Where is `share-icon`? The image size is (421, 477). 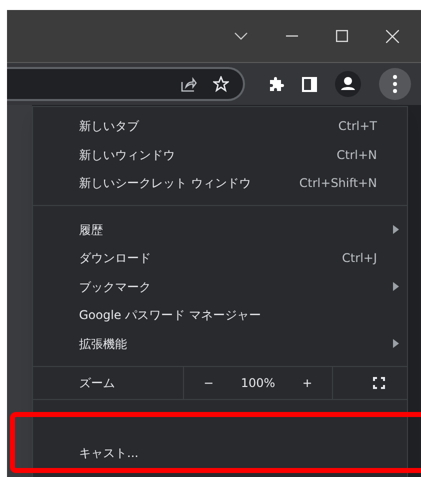 share-icon is located at coordinates (189, 84).